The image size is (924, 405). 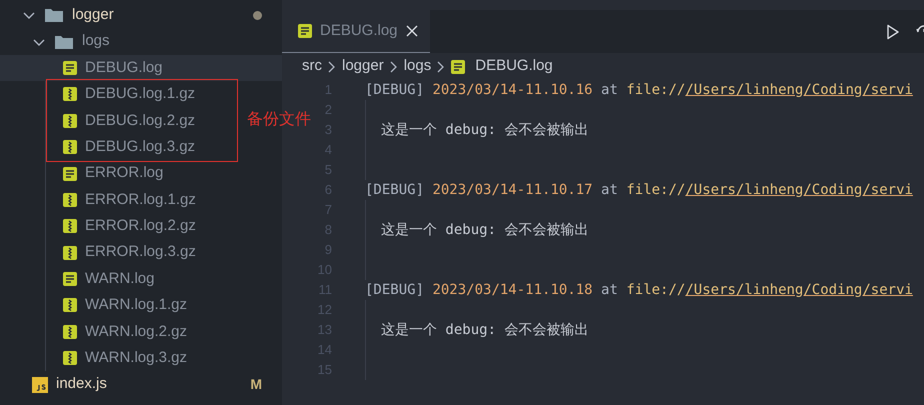 What do you see at coordinates (141, 41) in the screenshot?
I see `file-tree-item: logs` at bounding box center [141, 41].